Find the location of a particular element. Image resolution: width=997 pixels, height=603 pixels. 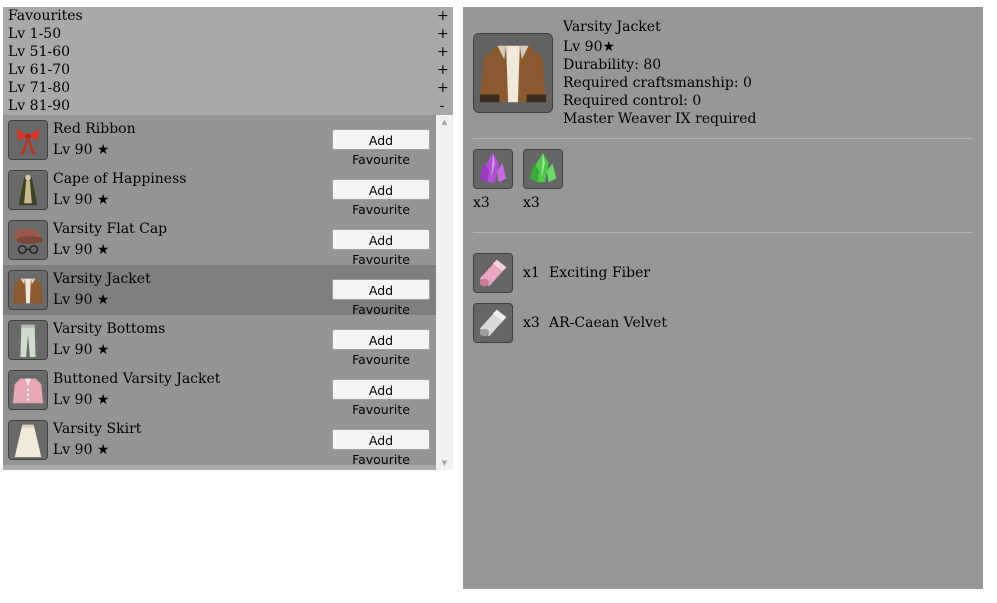

purple-crystal-icon is located at coordinates (493, 169).